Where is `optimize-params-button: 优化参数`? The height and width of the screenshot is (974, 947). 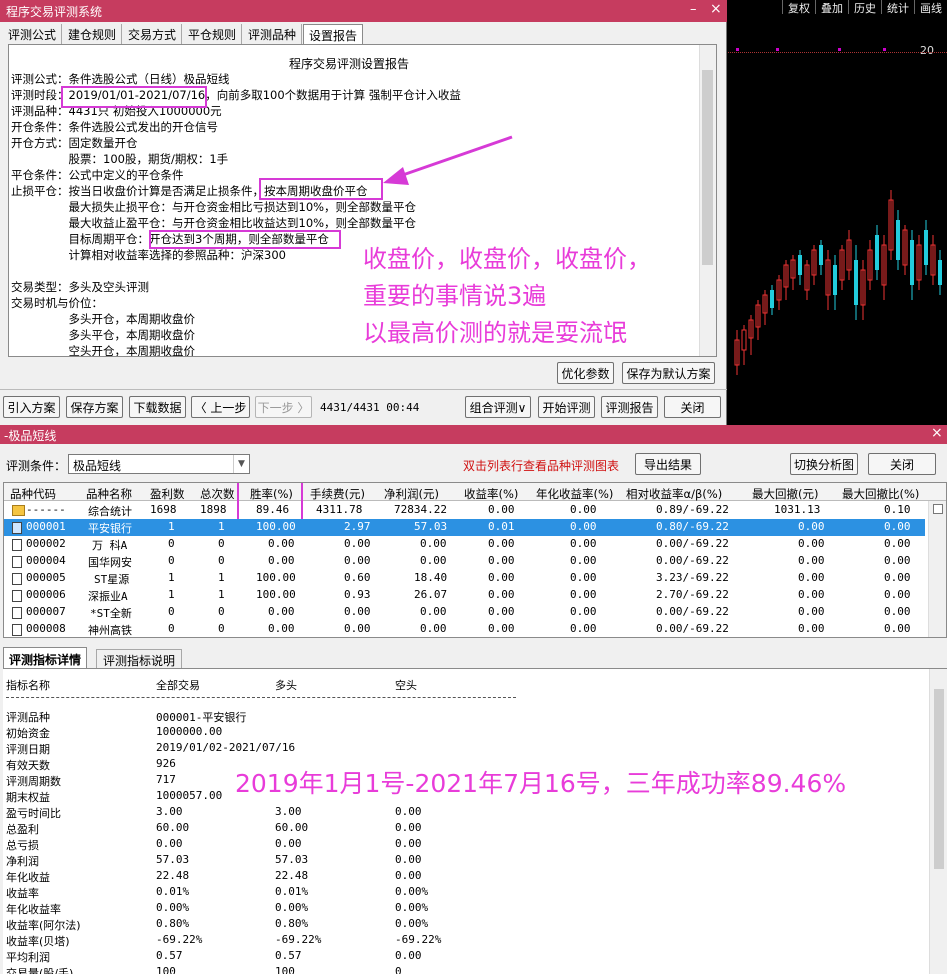
optimize-params-button: 优化参数 is located at coordinates (585, 373).